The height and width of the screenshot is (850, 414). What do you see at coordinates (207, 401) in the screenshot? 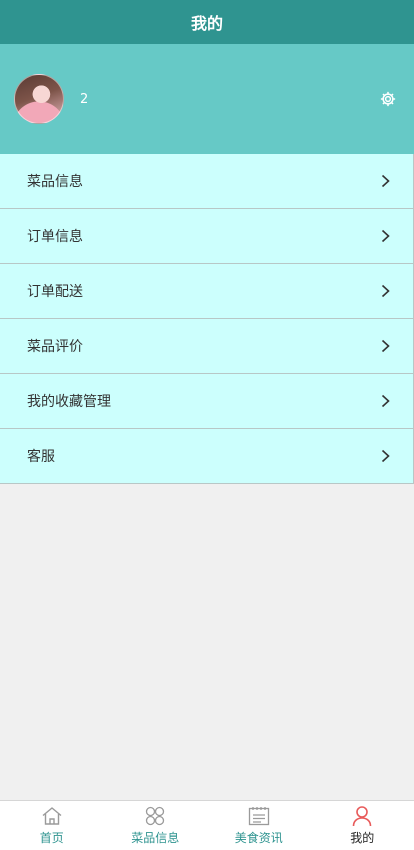
I see `menu-item-favorites: 我的收藏管理` at bounding box center [207, 401].